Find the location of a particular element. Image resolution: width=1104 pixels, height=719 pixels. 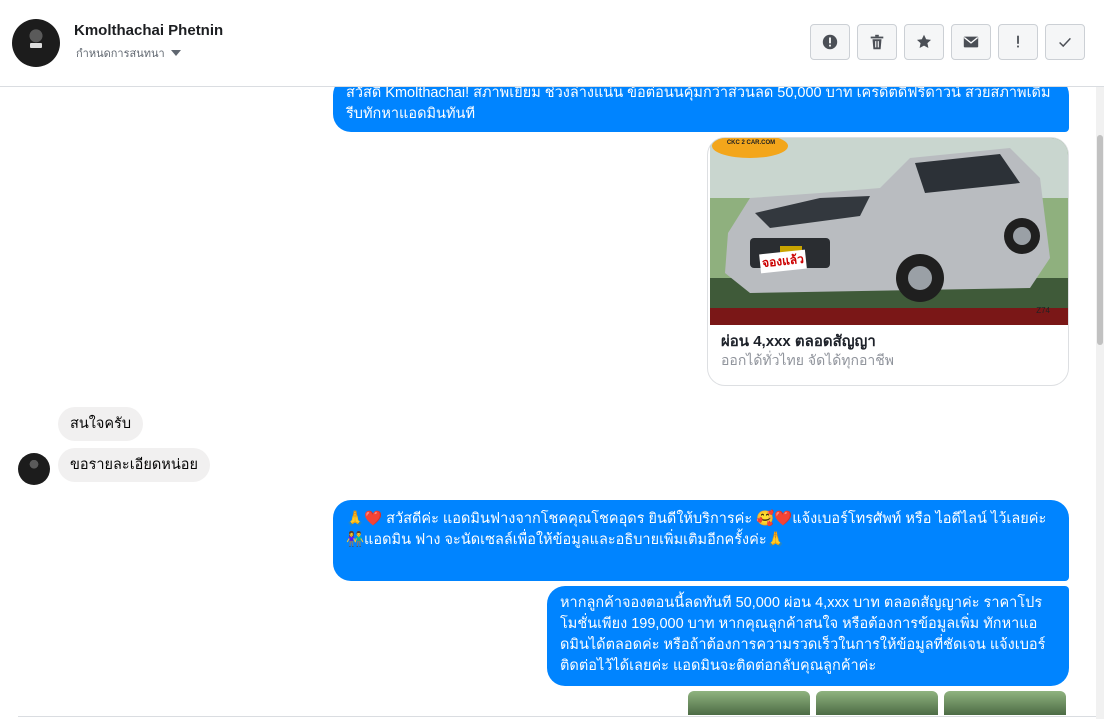

star-button is located at coordinates (924, 42).